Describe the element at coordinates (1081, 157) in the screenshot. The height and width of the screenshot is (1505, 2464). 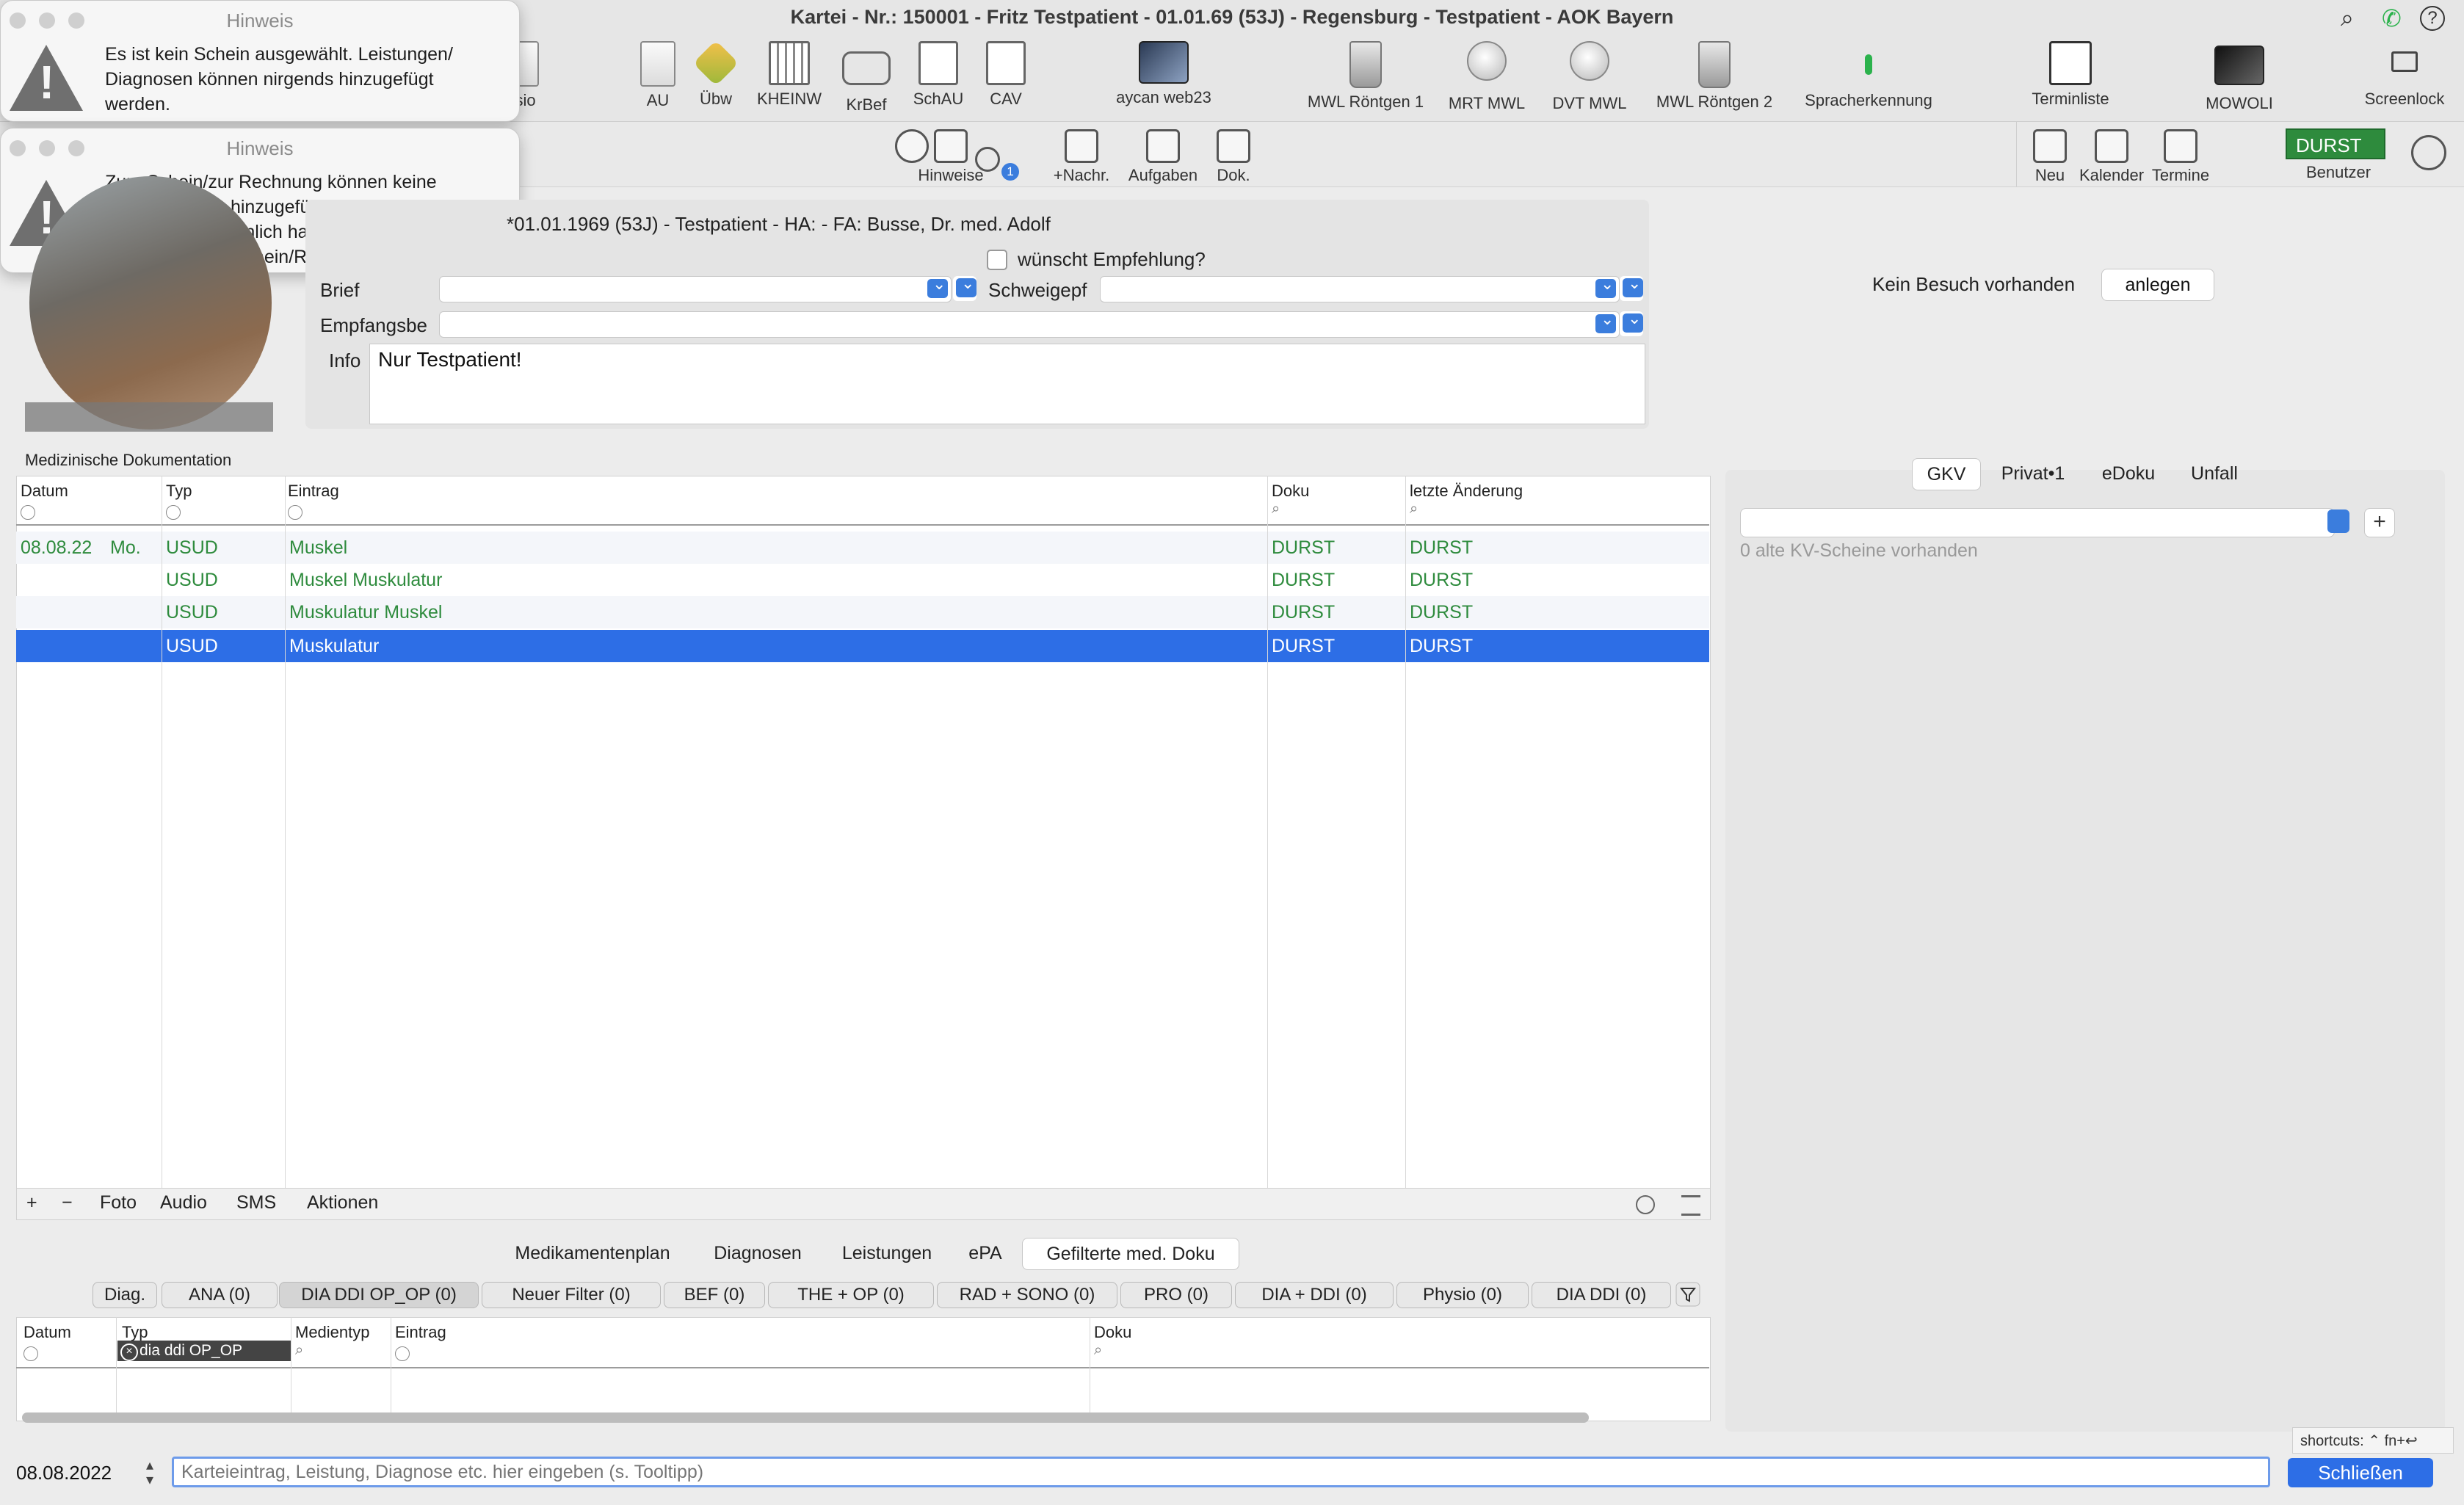
I see `toolbar-button-nachricht: +Nachr.` at that location.